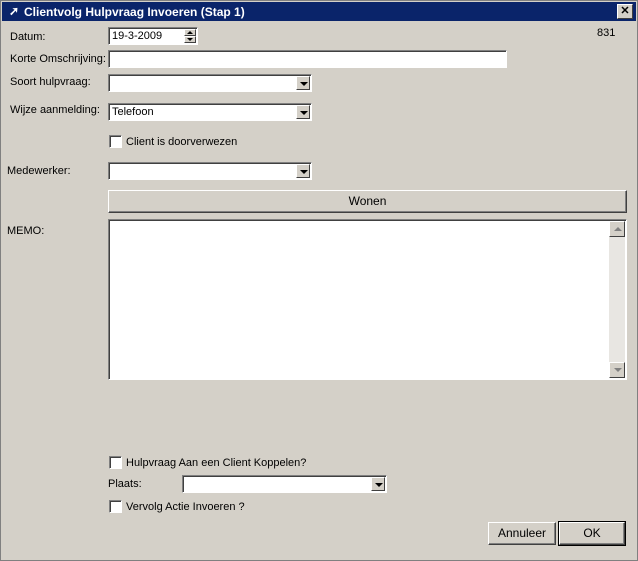 The image size is (638, 561). I want to click on datum-value: 19-3-2009, so click(137, 36).